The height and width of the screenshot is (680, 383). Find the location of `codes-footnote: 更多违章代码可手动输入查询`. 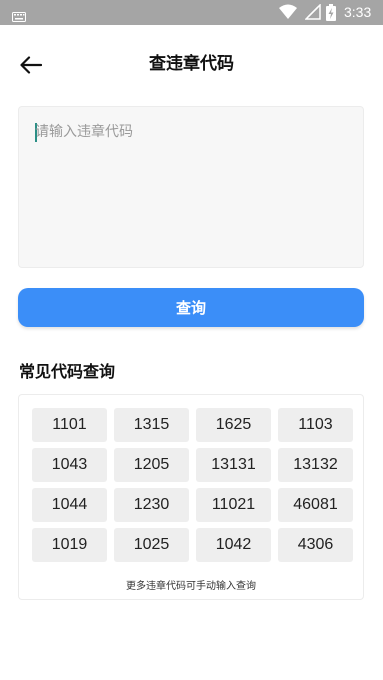

codes-footnote: 更多违章代码可手动输入查询 is located at coordinates (191, 586).